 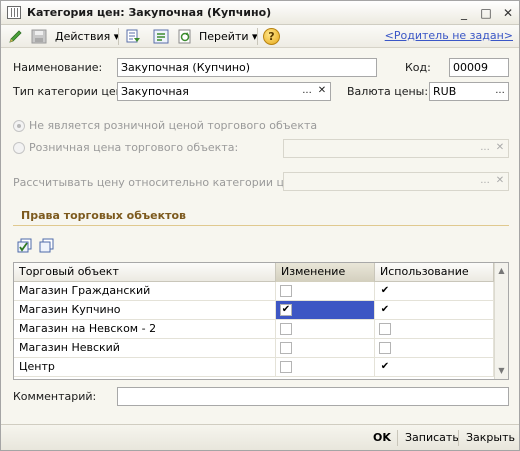 I want to click on radio-retail, so click(x=19, y=148).